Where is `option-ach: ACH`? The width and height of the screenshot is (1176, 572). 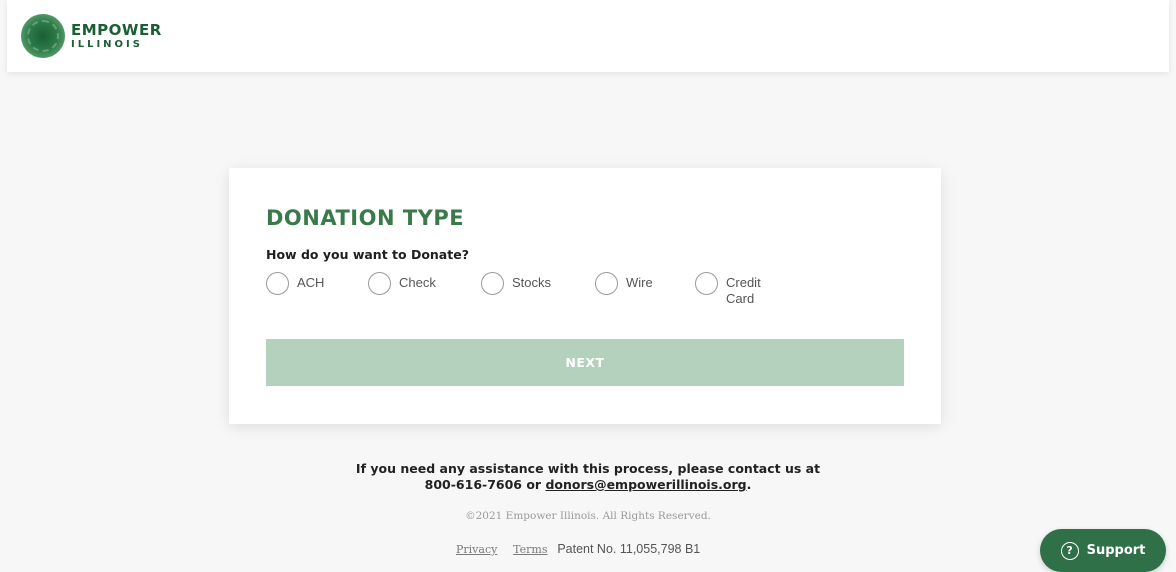
option-ach: ACH is located at coordinates (295, 283).